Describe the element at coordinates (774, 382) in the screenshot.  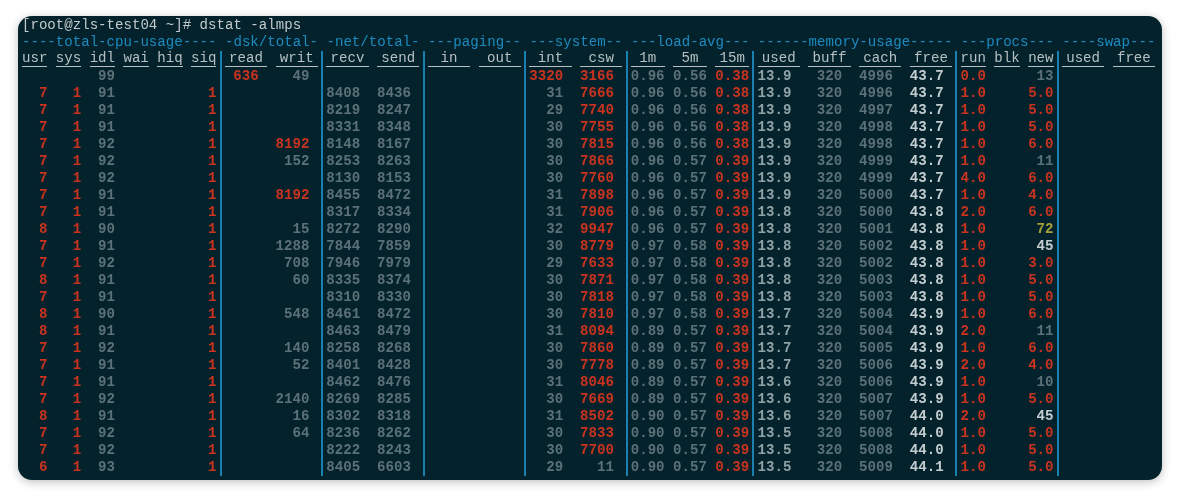
I see `table-cell: 13.6` at that location.